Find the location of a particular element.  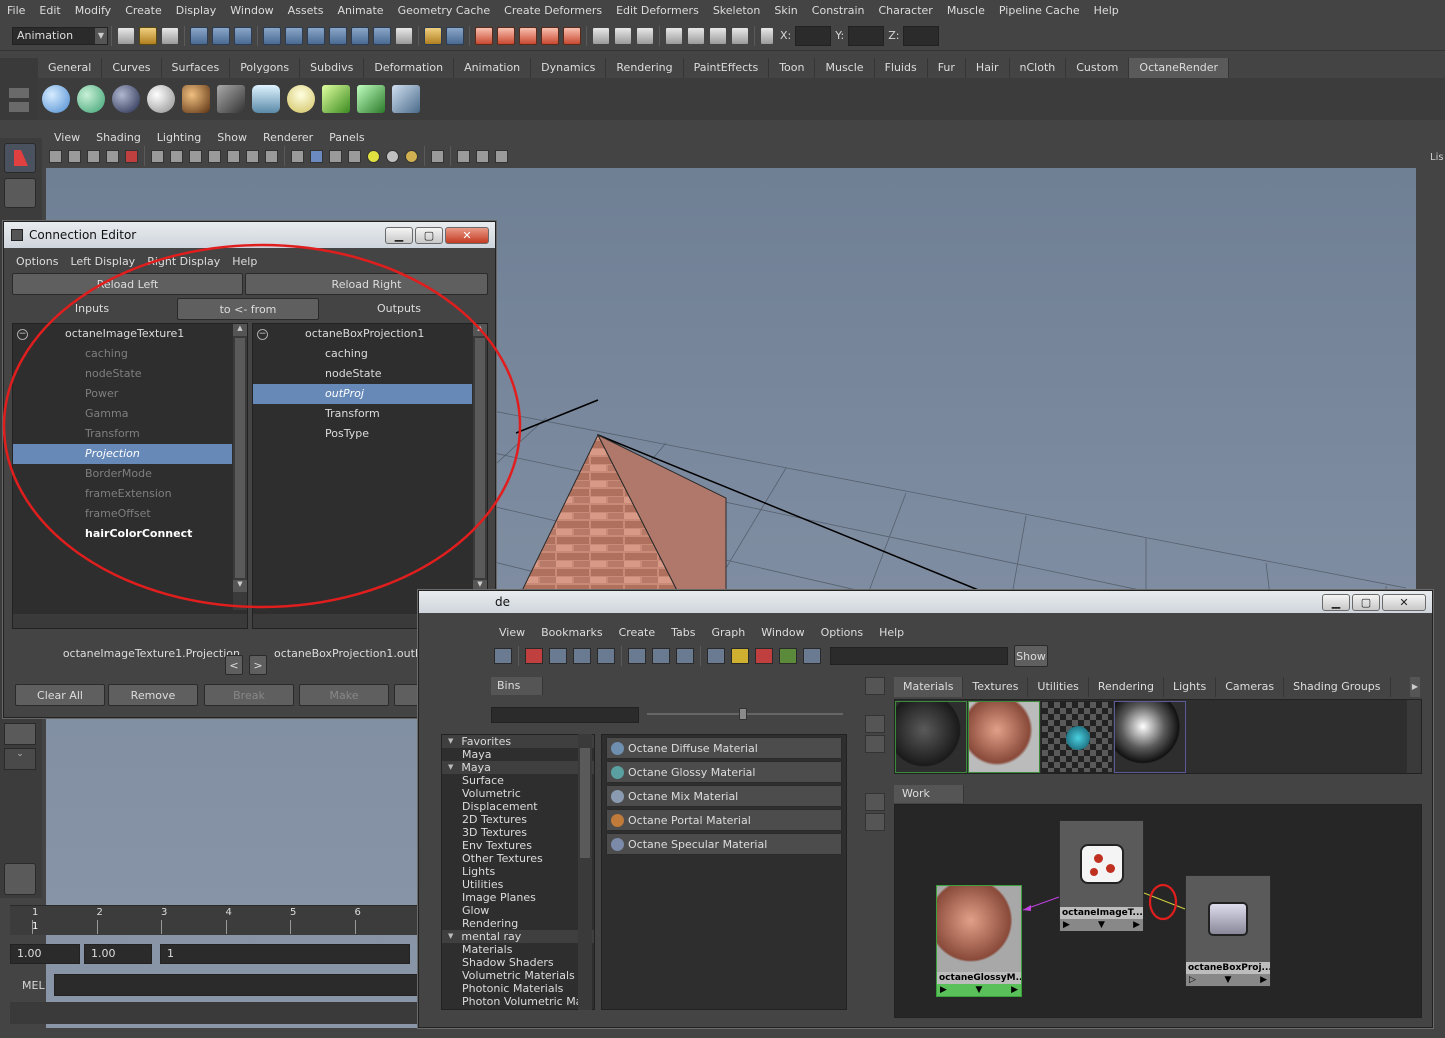

layout-4-icon is located at coordinates (740, 35).